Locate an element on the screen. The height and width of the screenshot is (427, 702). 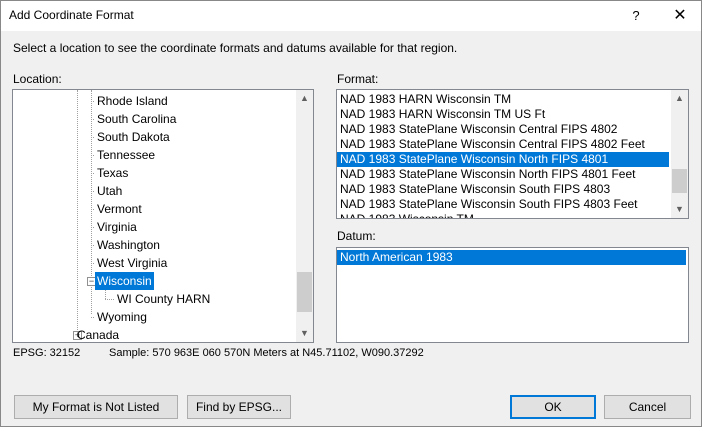
format-list-item: NAD 1983 HARN Wisconsin TM US Ft is located at coordinates (503, 114).